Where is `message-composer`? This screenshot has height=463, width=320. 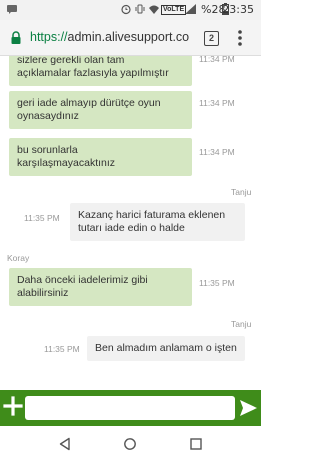
message-composer is located at coordinates (130, 408).